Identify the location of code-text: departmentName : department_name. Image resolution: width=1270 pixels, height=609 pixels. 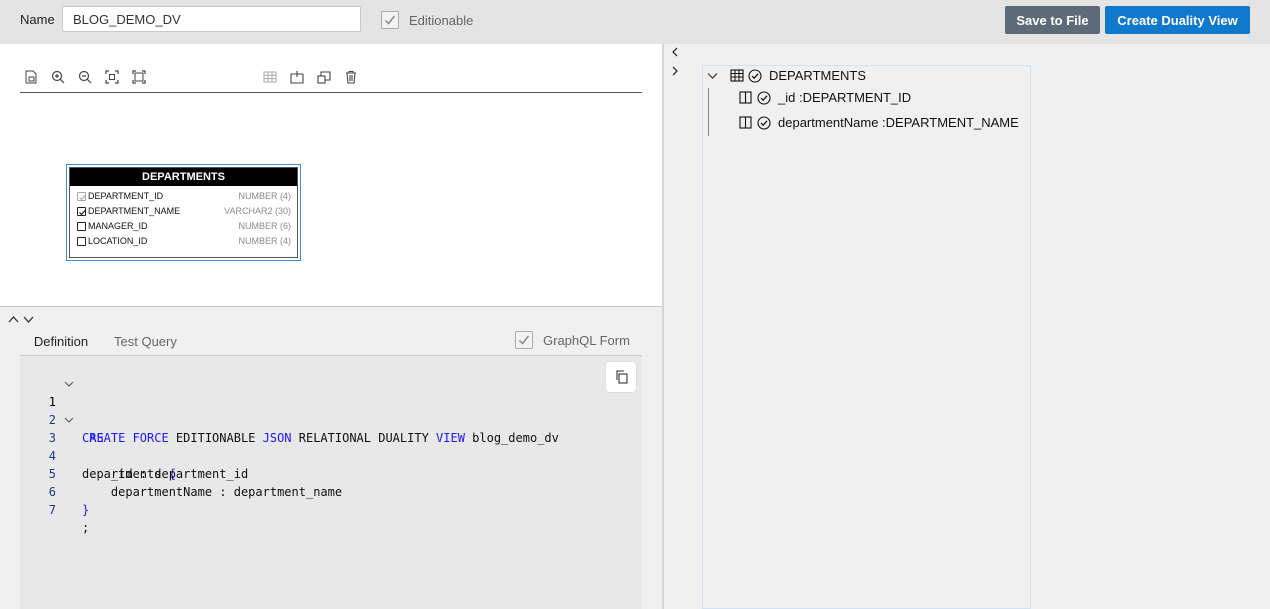
(212, 492).